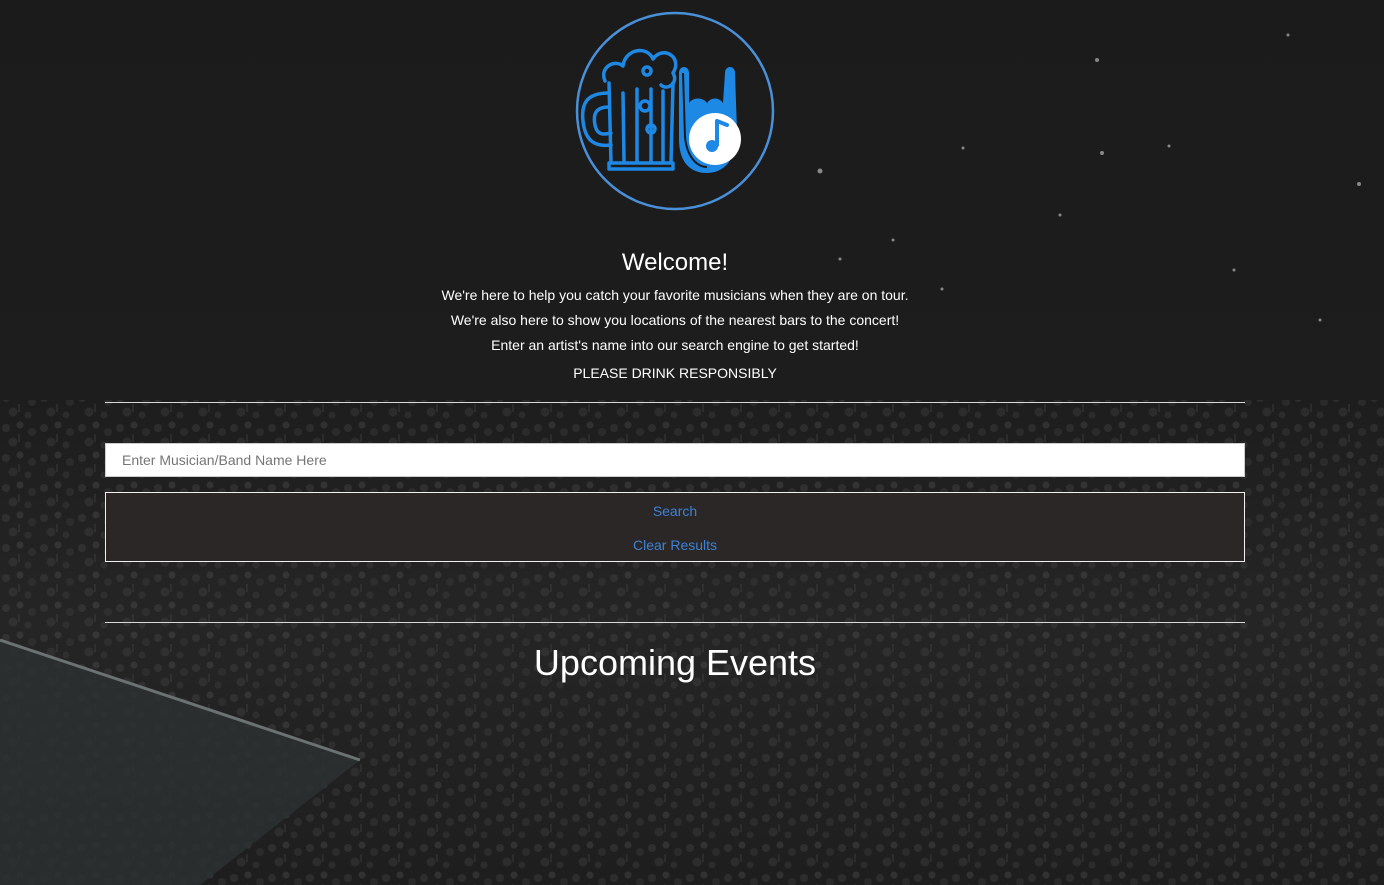  What do you see at coordinates (675, 545) in the screenshot?
I see `clear-results-button: Clear Results` at bounding box center [675, 545].